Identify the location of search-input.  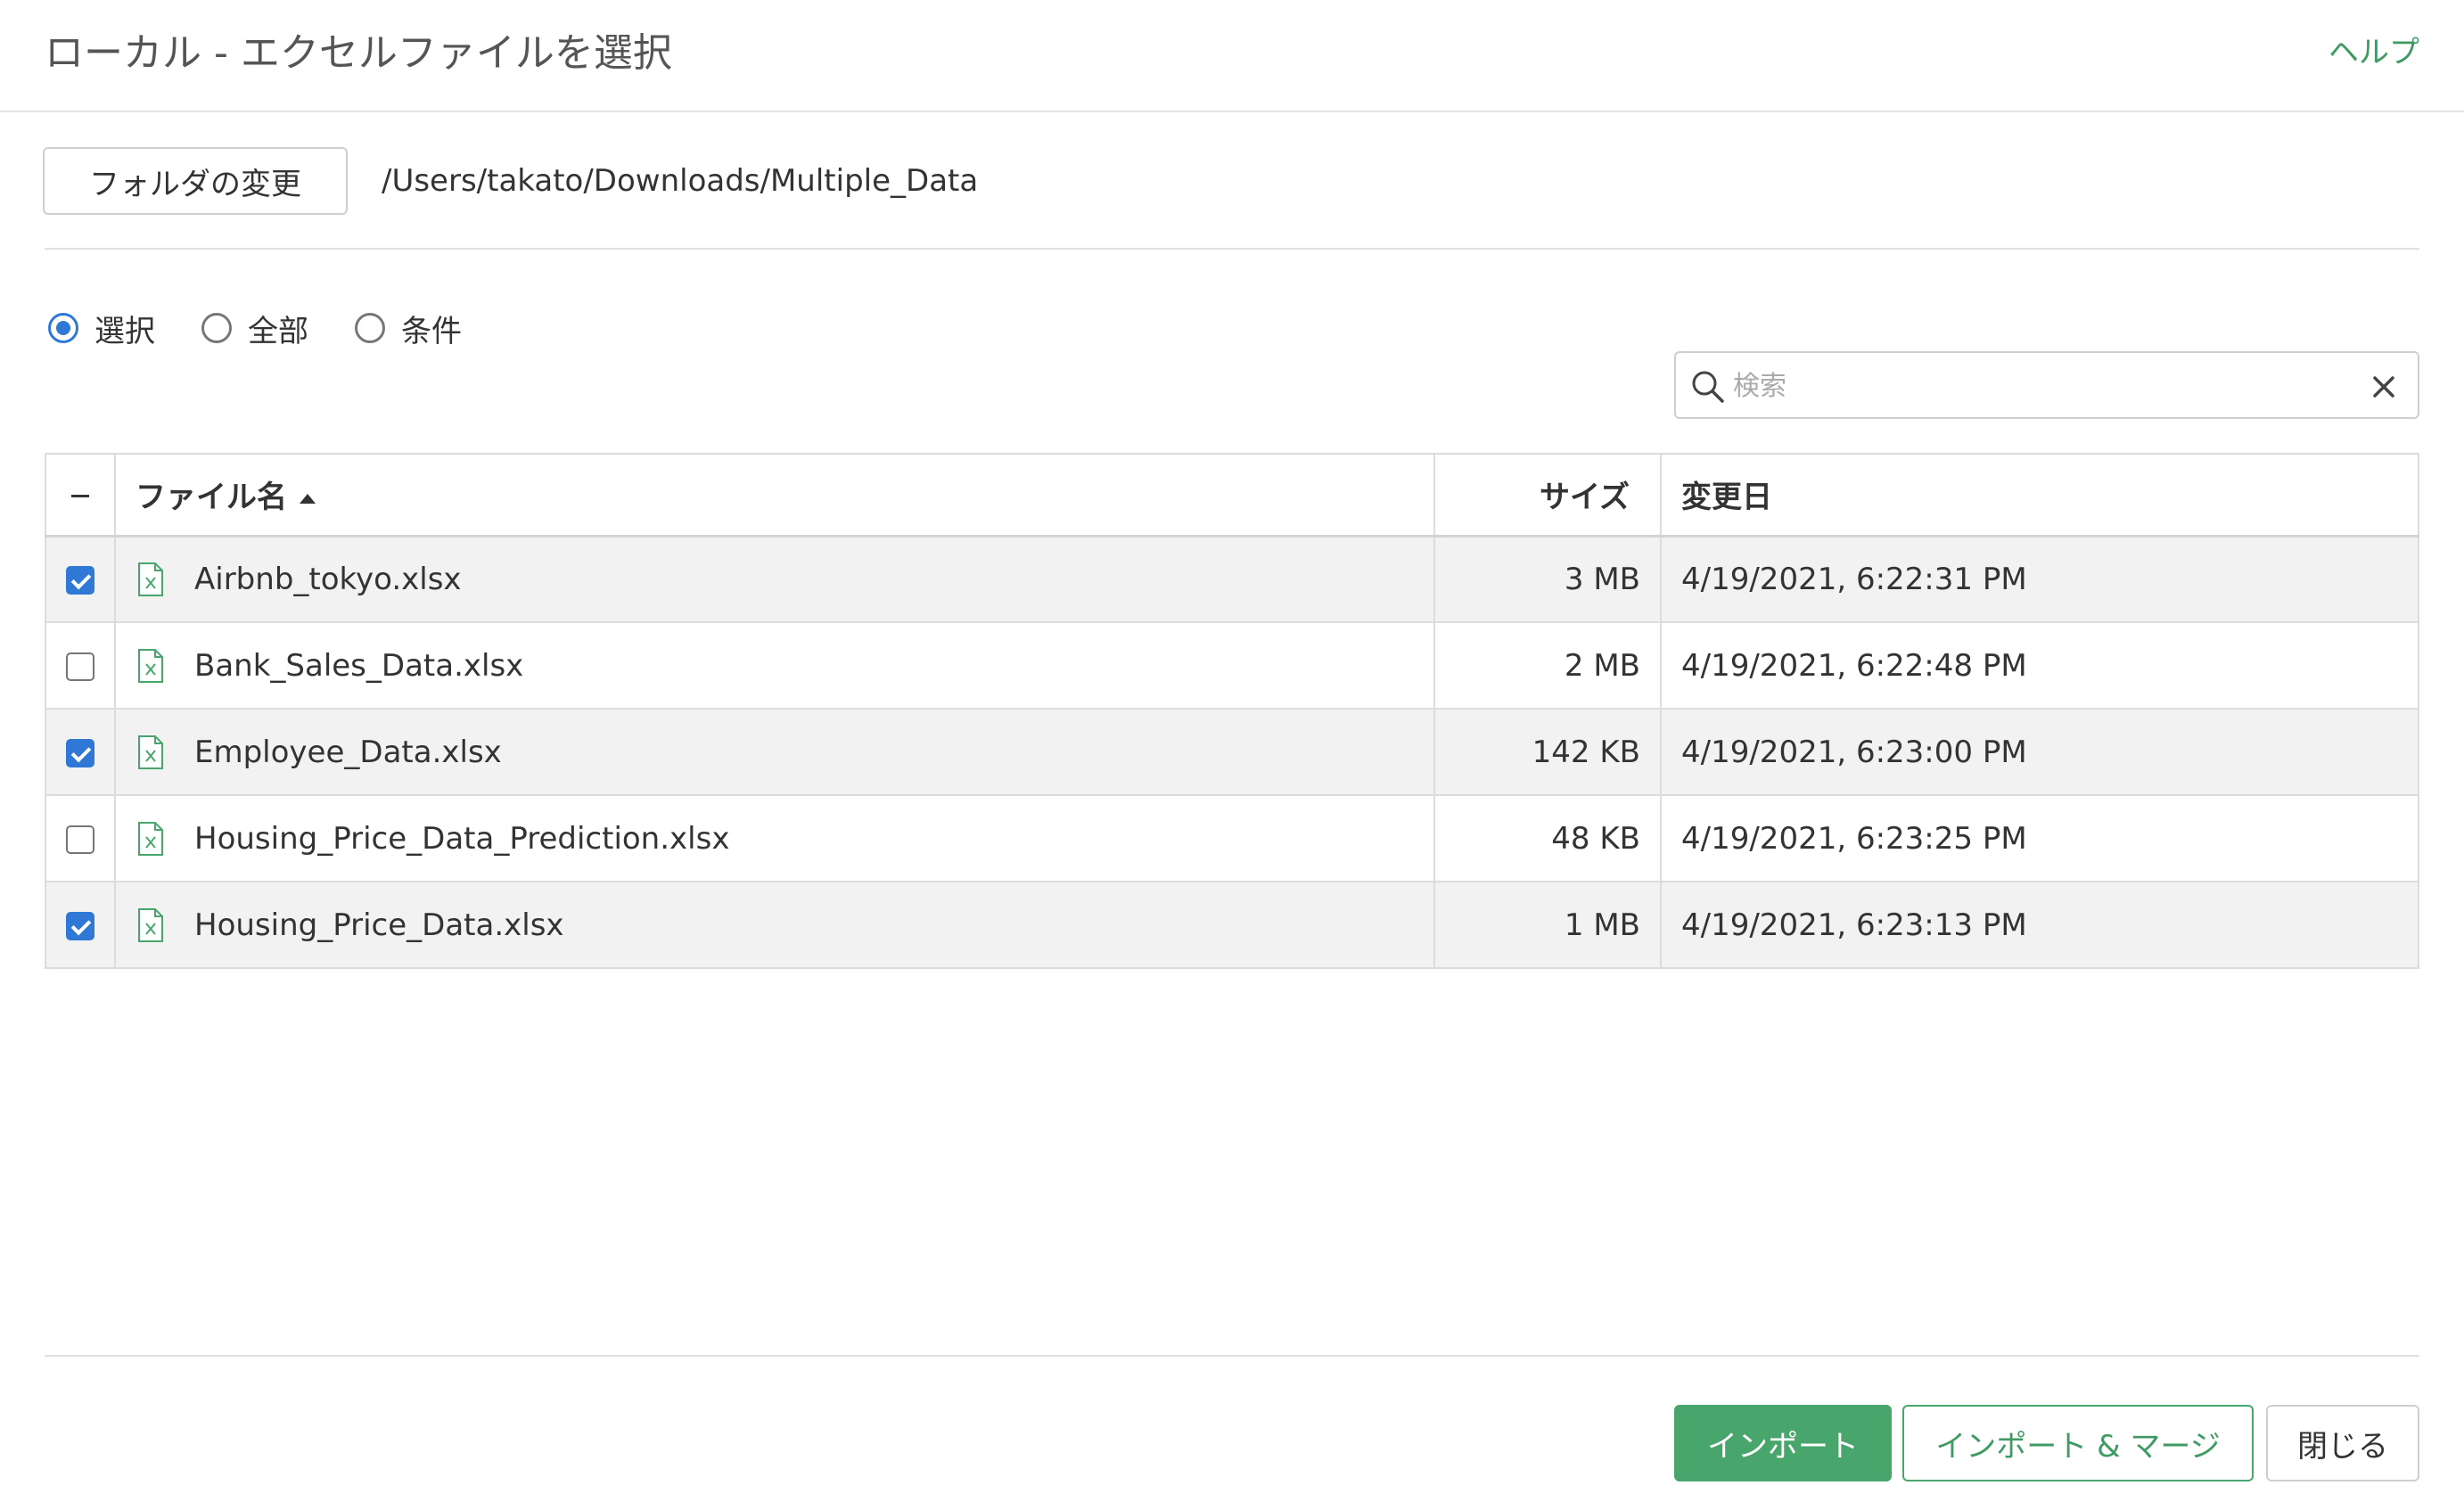
(2034, 386).